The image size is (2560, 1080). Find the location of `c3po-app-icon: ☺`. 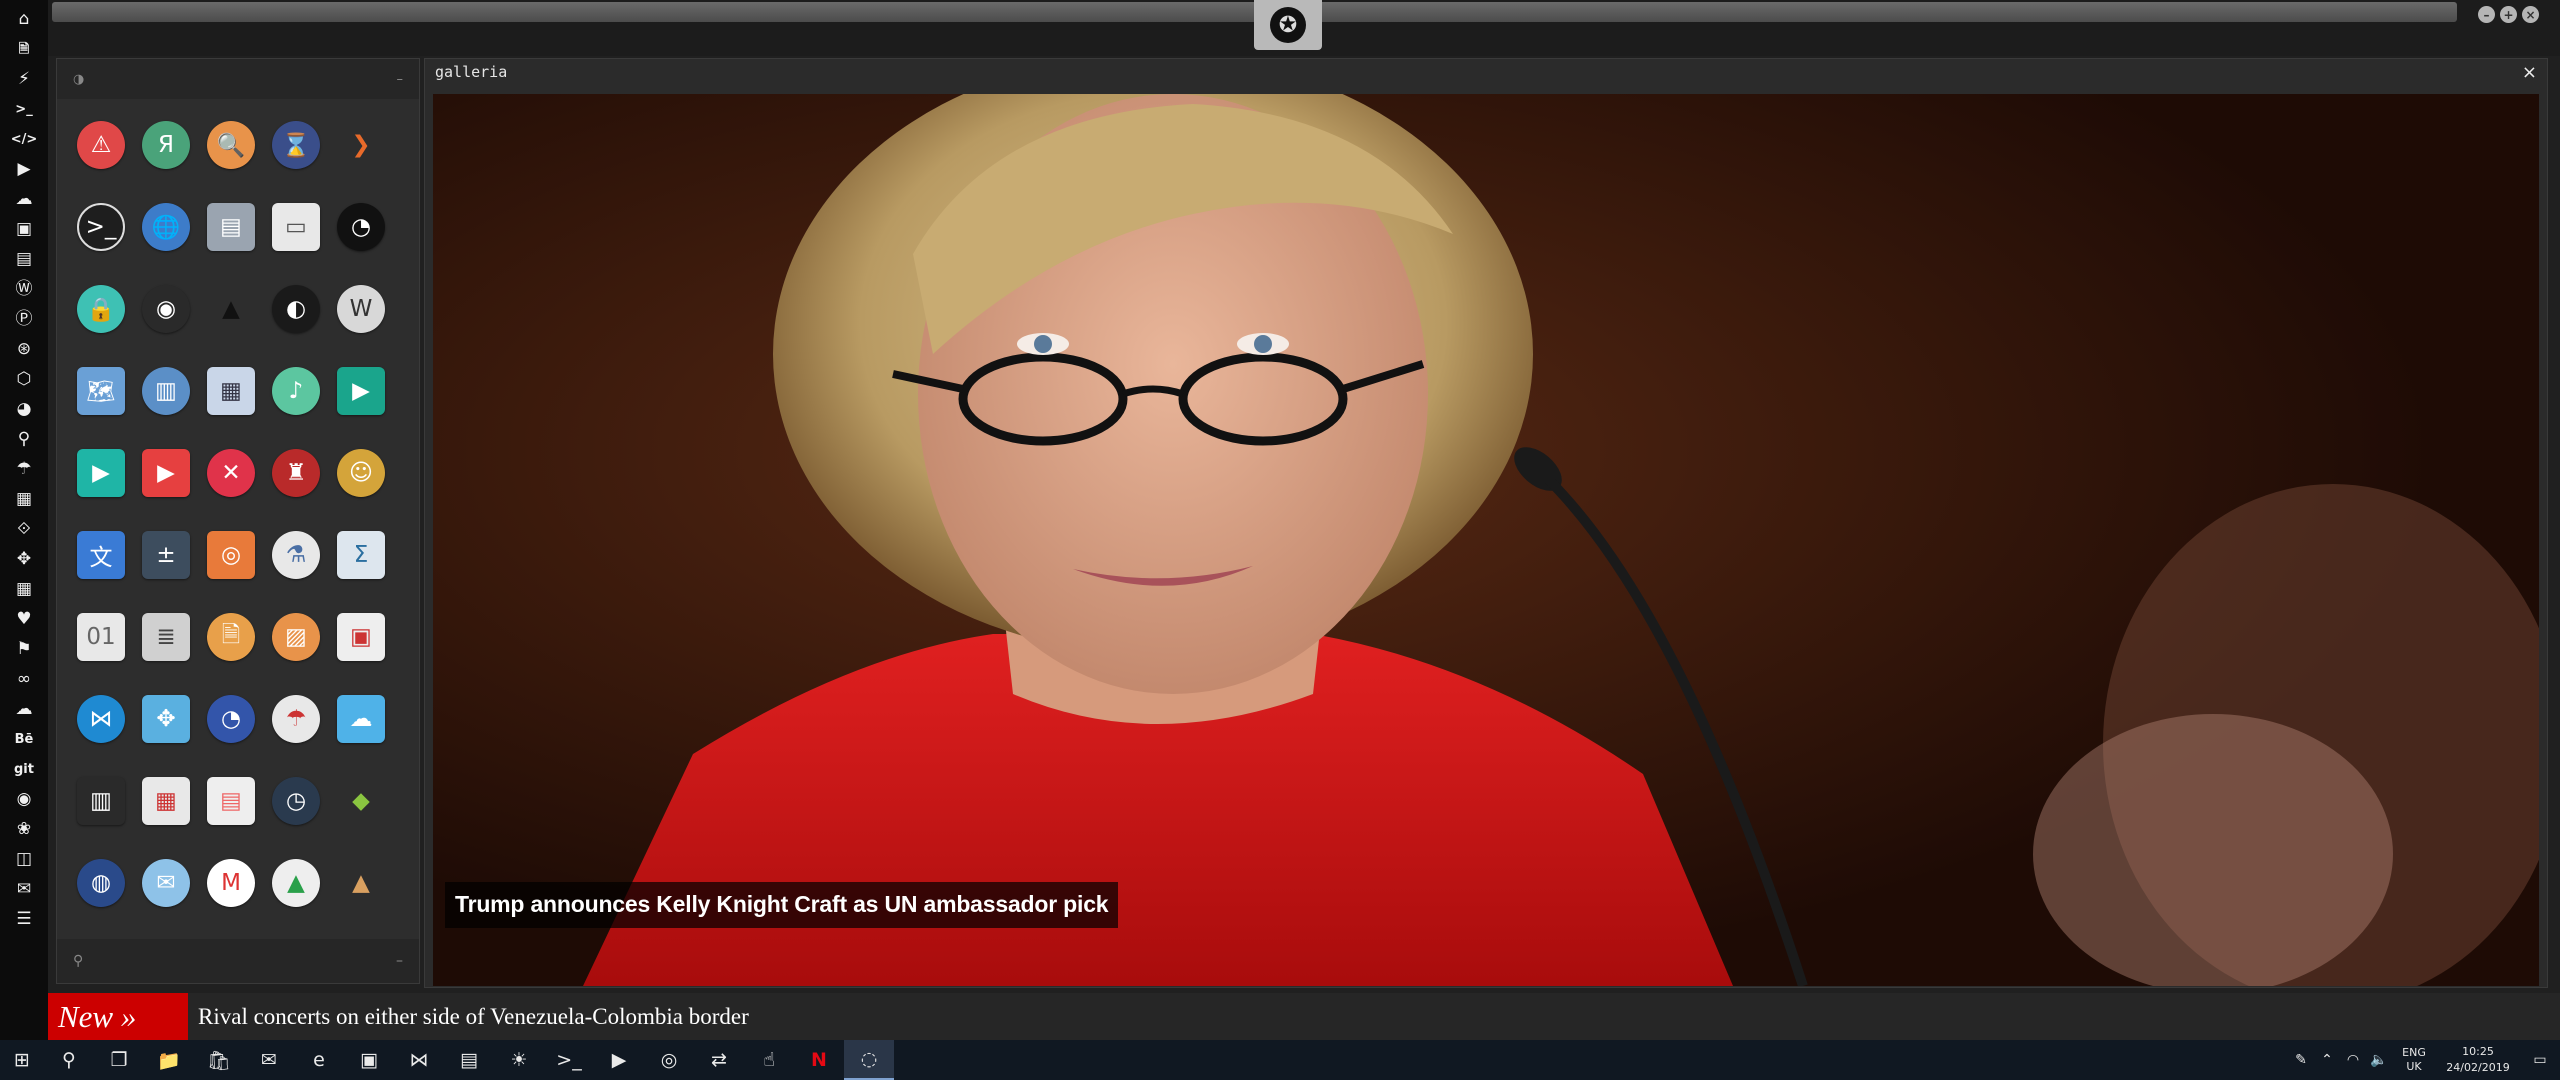

c3po-app-icon: ☺ is located at coordinates (361, 473).